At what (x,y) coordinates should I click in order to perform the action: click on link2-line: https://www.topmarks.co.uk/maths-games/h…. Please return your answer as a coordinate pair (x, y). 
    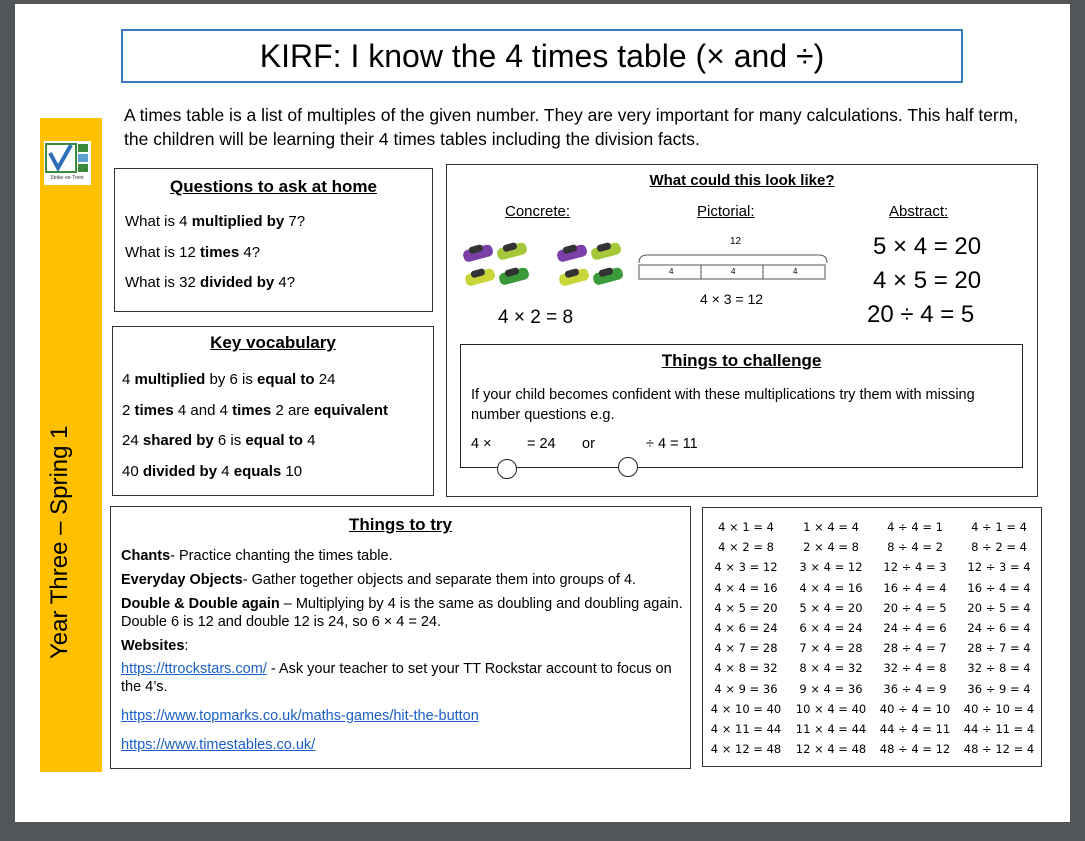
    Looking at the image, I should click on (403, 716).